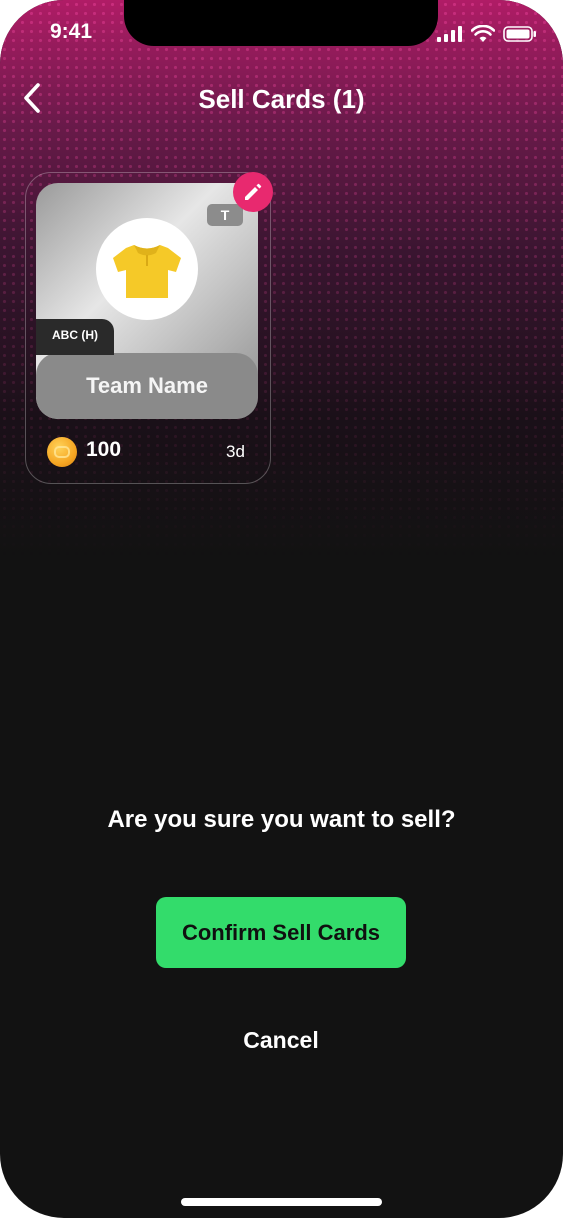 The width and height of the screenshot is (563, 1218). What do you see at coordinates (483, 33) in the screenshot?
I see `wifi-icon` at bounding box center [483, 33].